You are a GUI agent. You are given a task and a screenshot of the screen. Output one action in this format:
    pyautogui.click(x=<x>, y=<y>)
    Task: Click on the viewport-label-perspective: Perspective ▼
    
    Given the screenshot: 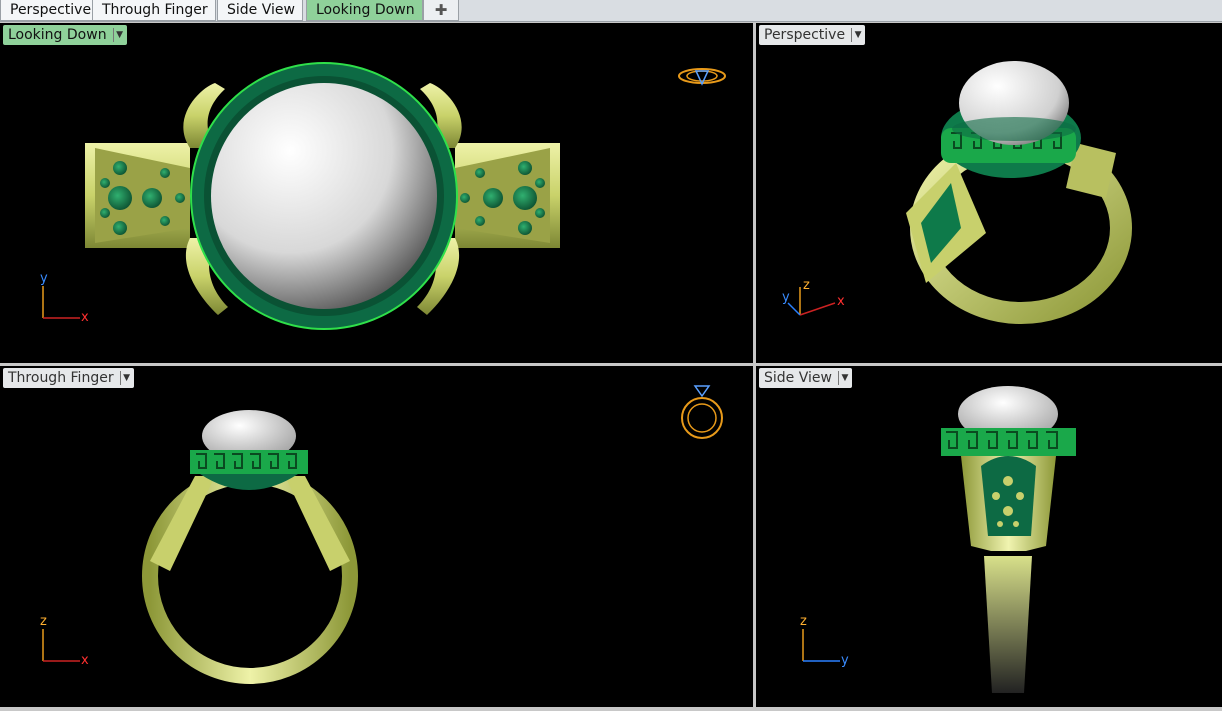 What is the action you would take?
    pyautogui.click(x=812, y=35)
    